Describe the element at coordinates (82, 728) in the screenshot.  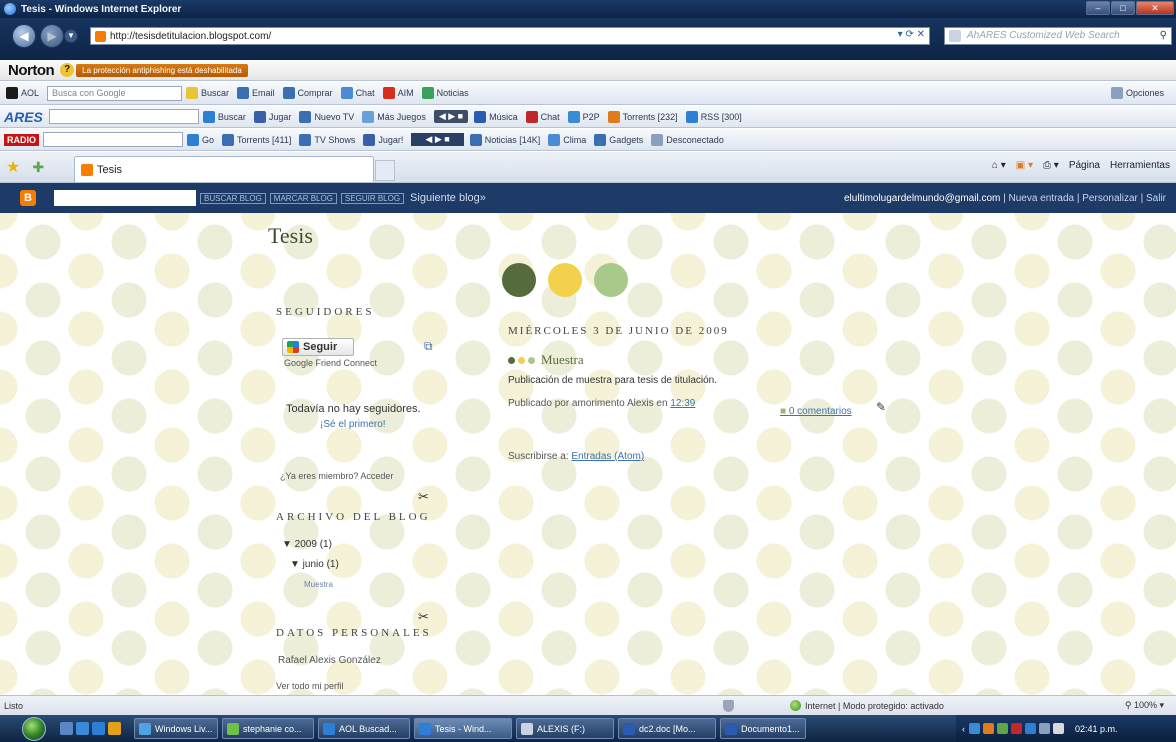
I see `mail-icon` at that location.